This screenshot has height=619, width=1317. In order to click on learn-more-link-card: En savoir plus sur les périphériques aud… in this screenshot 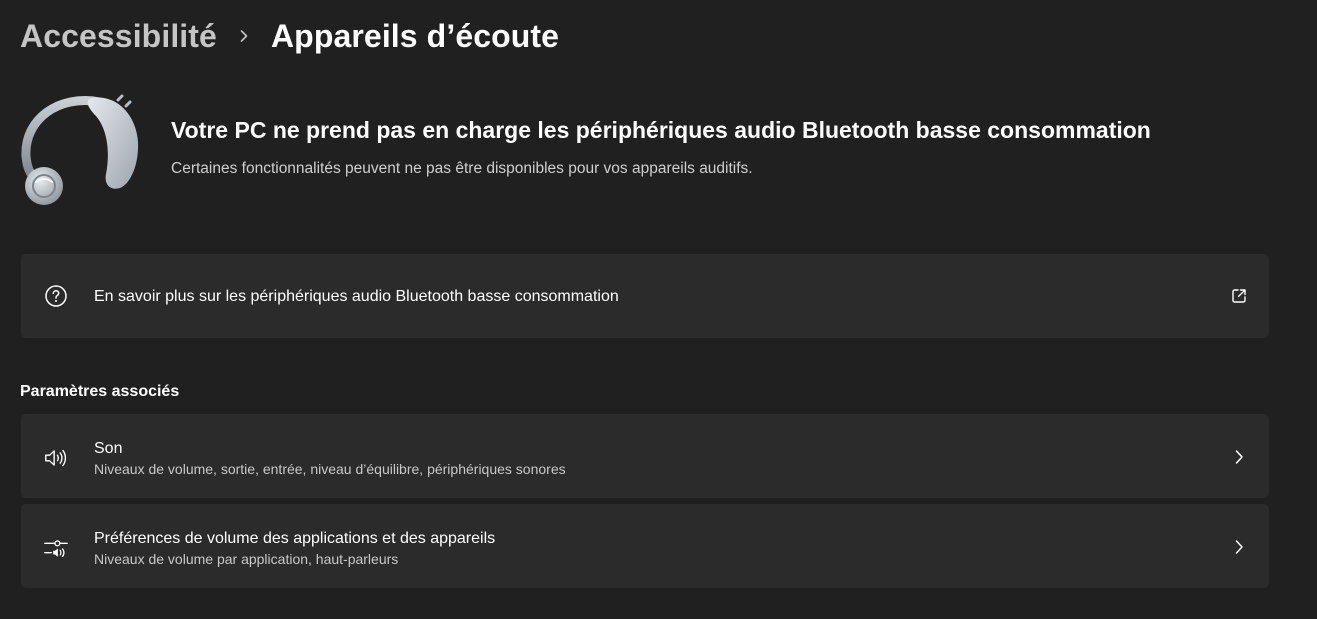, I will do `click(645, 296)`.